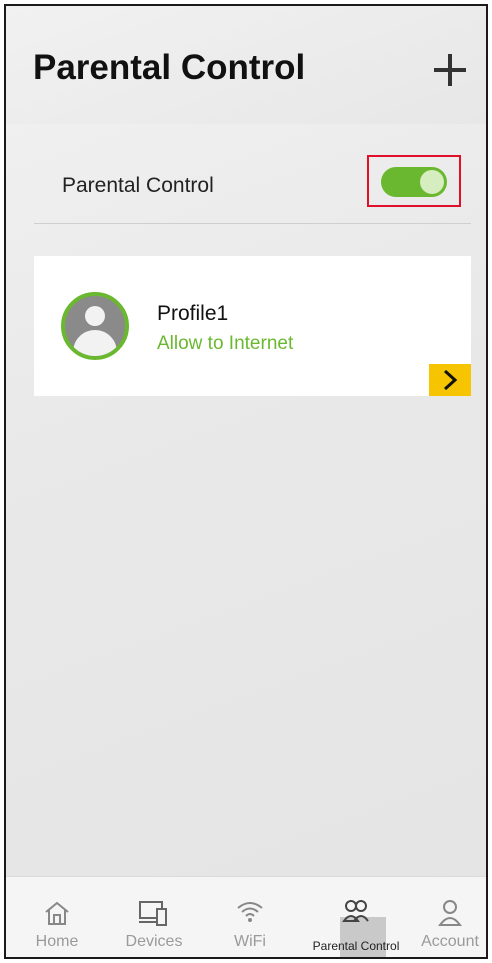  What do you see at coordinates (252, 326) in the screenshot?
I see `profile-card: Profile1 Allow to Internet` at bounding box center [252, 326].